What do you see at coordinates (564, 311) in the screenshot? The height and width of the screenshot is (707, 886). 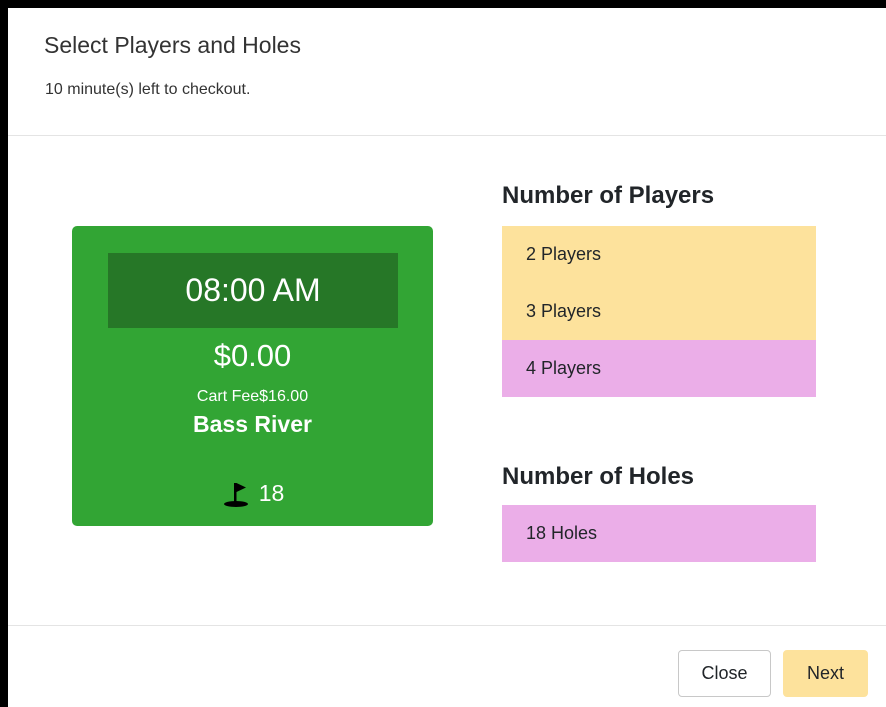 I see `option-label: 3 Players` at bounding box center [564, 311].